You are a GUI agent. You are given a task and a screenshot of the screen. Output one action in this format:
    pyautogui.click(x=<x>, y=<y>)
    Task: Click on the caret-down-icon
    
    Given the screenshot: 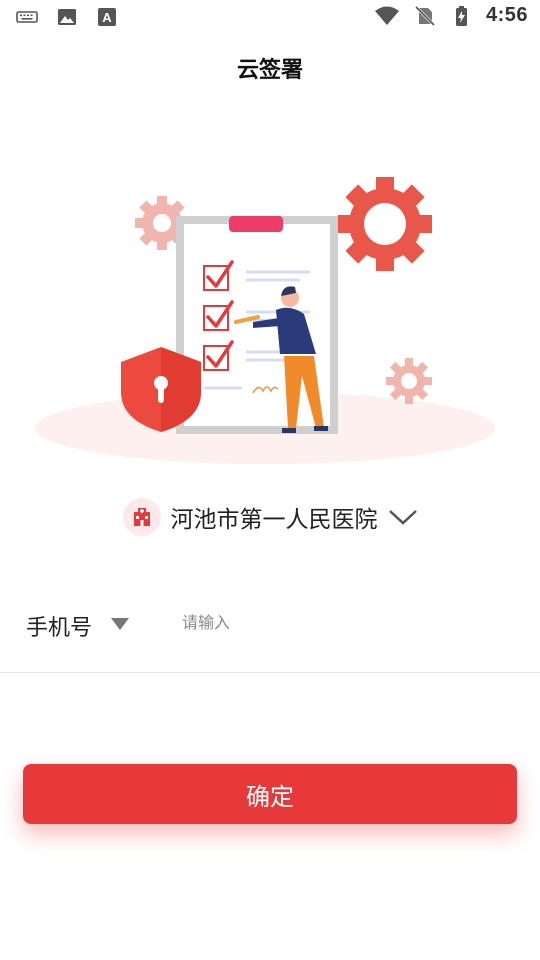 What is the action you would take?
    pyautogui.click(x=120, y=624)
    